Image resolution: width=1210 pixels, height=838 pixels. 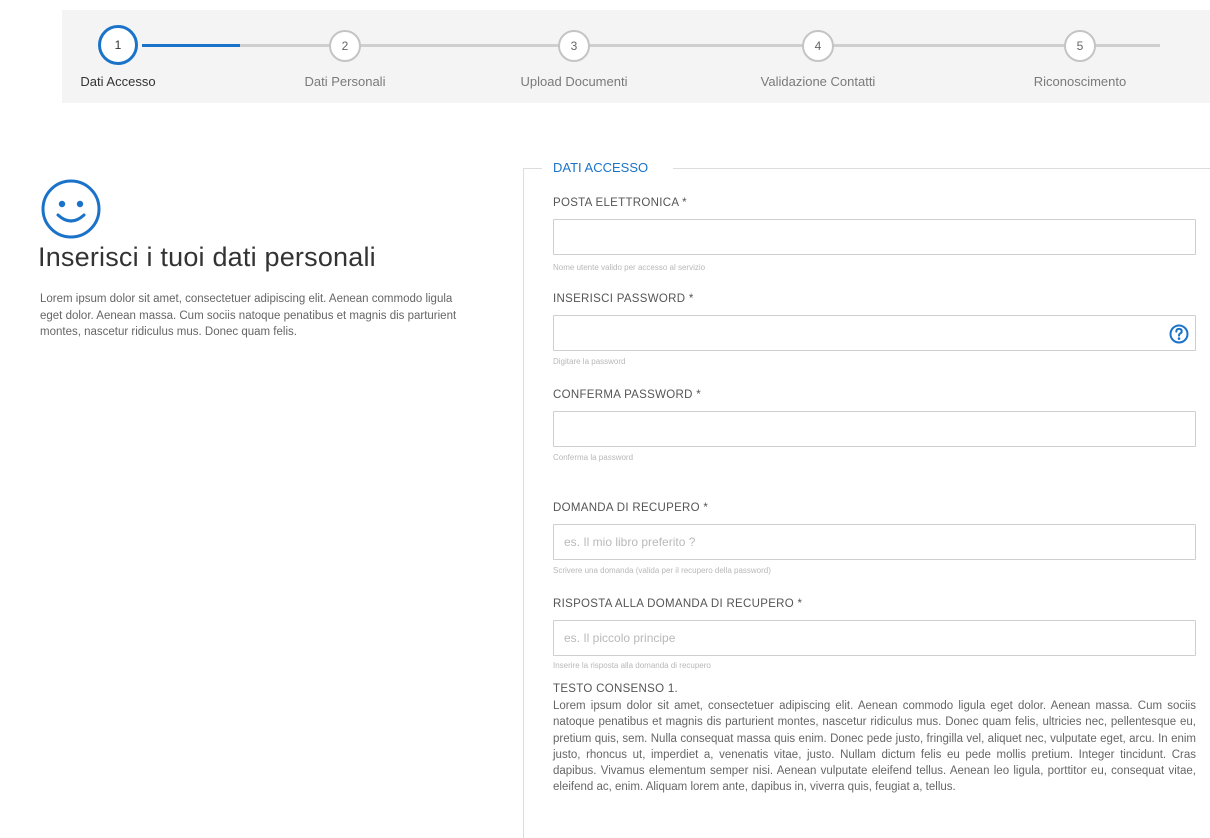 What do you see at coordinates (818, 46) in the screenshot?
I see `step-4-circle: 4` at bounding box center [818, 46].